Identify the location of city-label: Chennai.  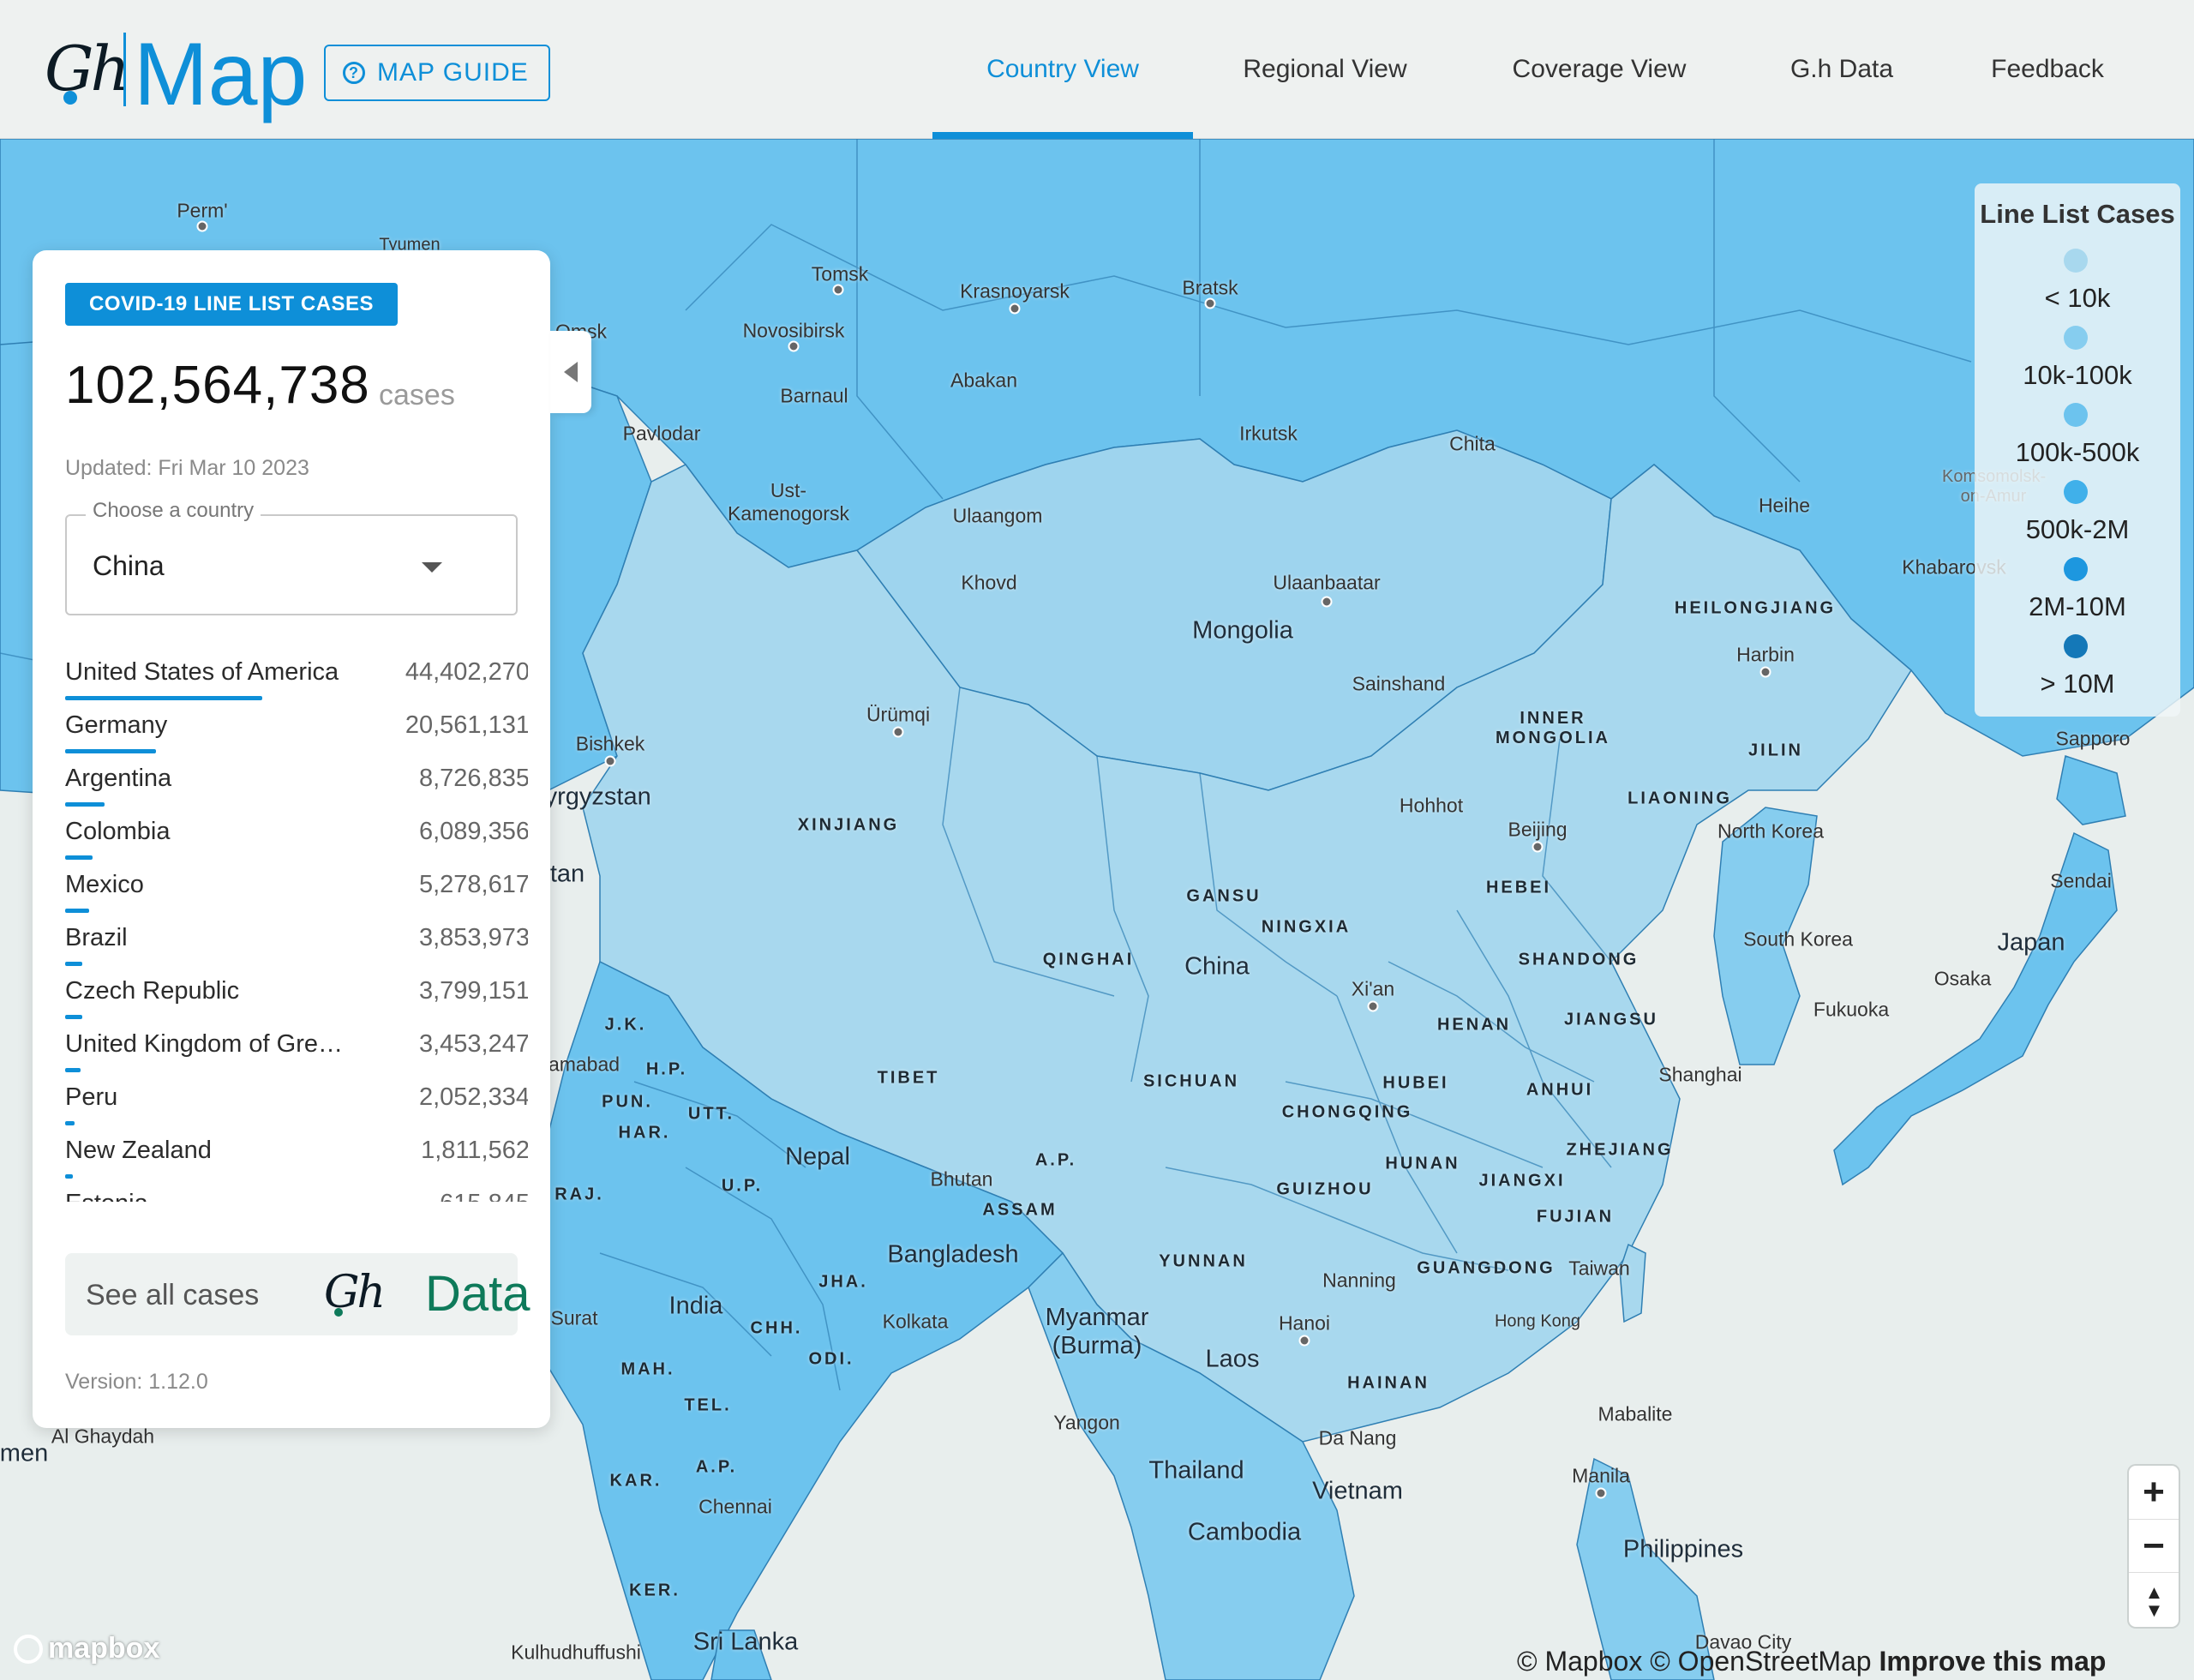
(735, 1506).